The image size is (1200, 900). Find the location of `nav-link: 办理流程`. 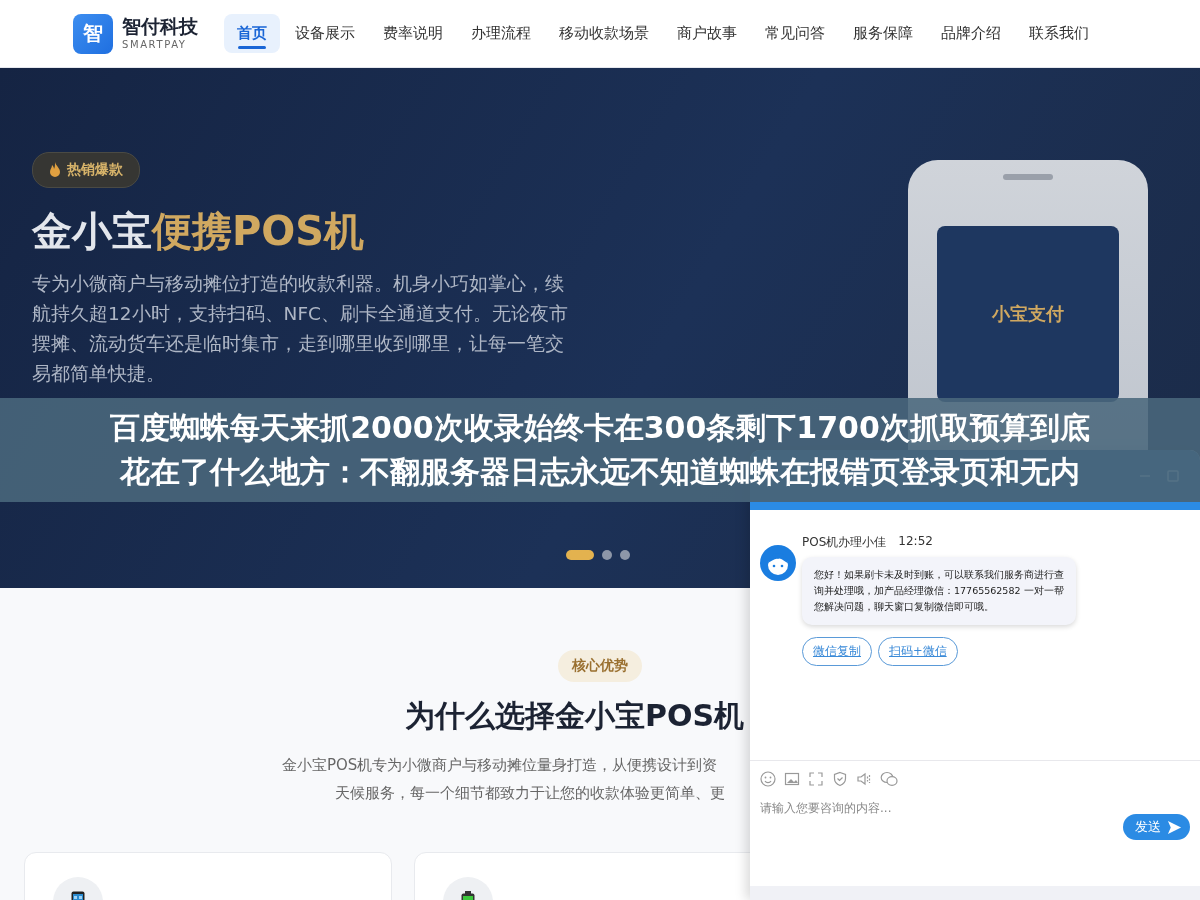

nav-link: 办理流程 is located at coordinates (501, 33).